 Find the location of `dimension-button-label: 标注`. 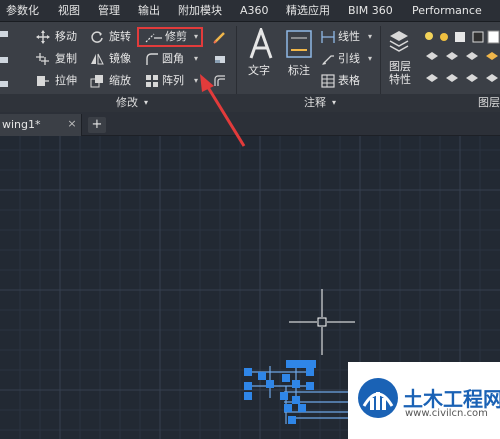

dimension-button-label: 标注 is located at coordinates (299, 70).